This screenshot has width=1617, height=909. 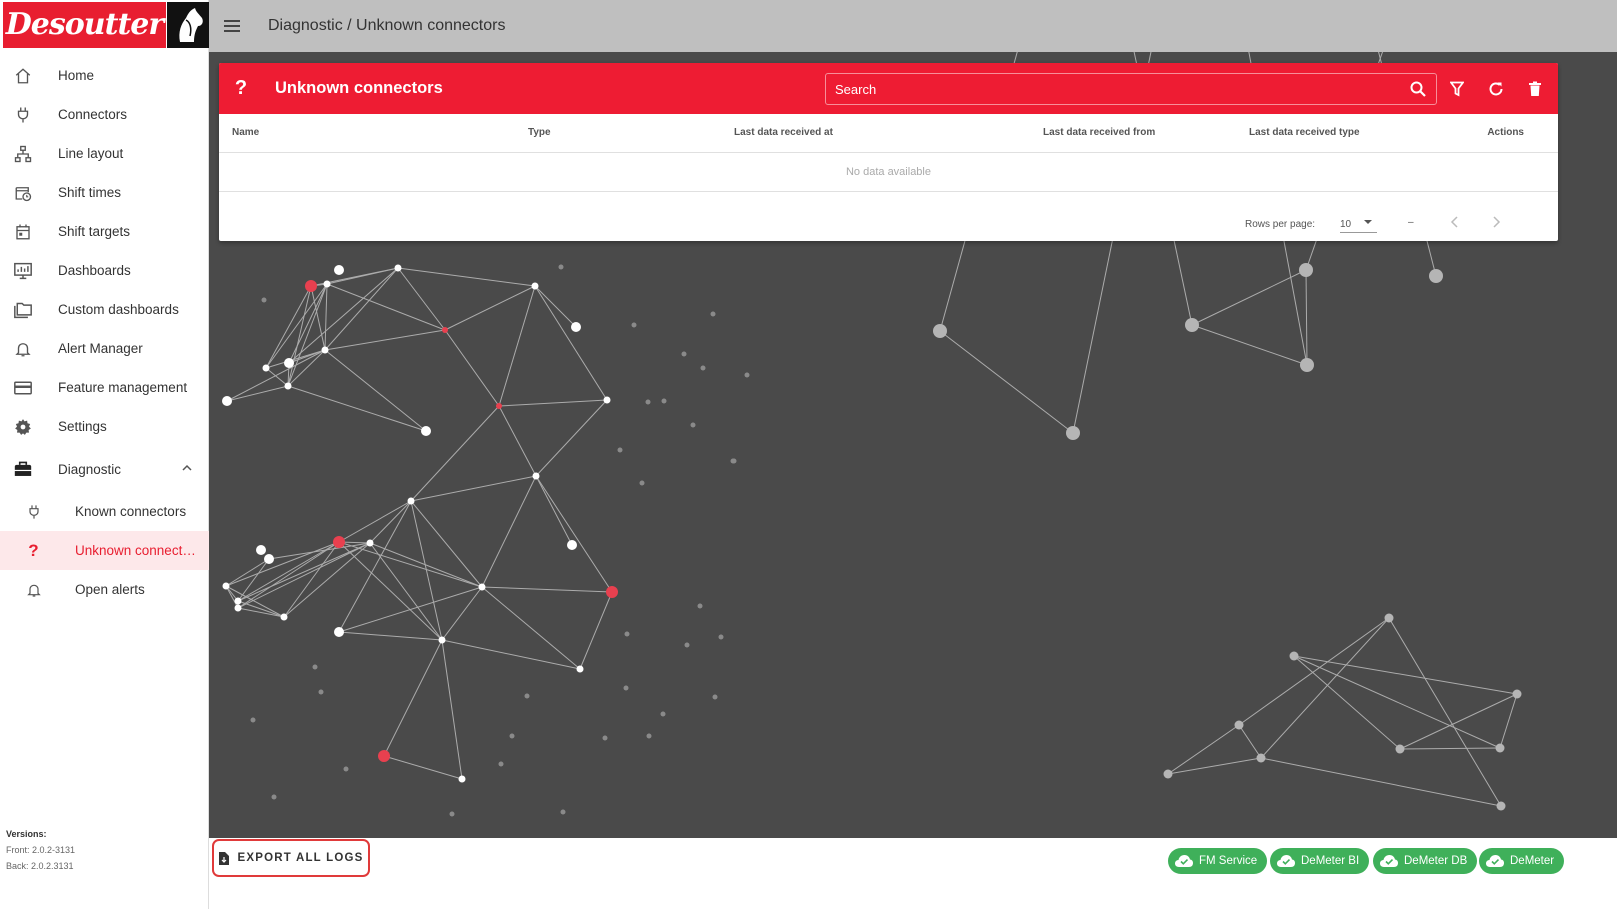 What do you see at coordinates (29, 388) in the screenshot?
I see `credit-card-icon` at bounding box center [29, 388].